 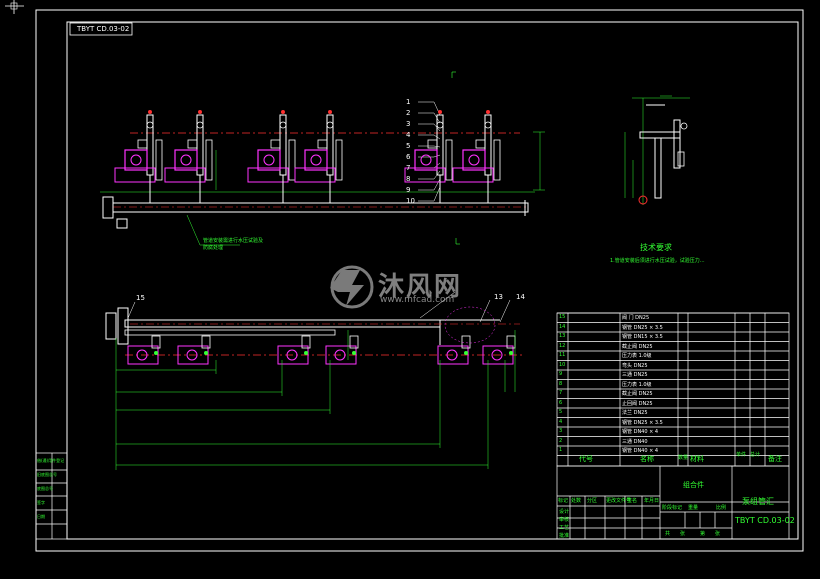 I want to click on bom-row-no: 8, so click(x=561, y=383).